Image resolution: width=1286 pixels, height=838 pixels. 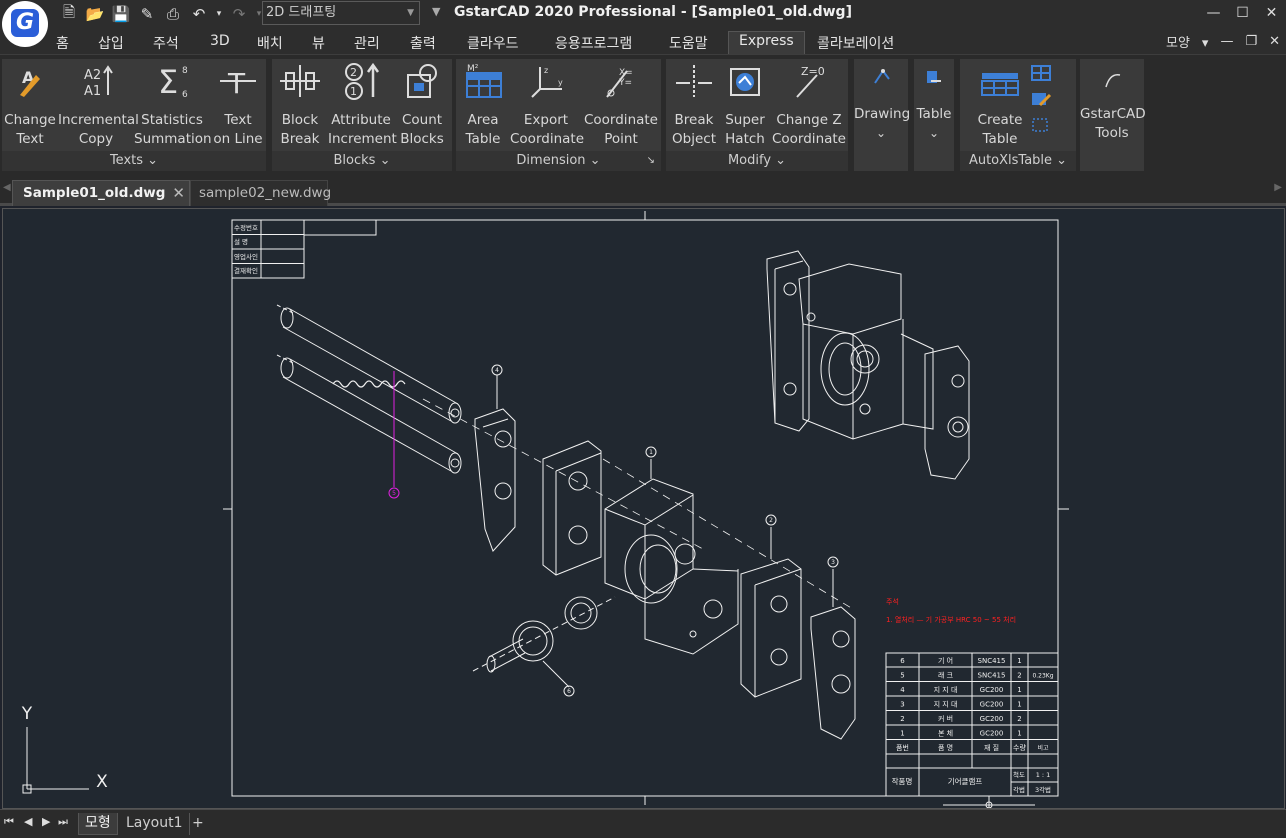 What do you see at coordinates (1019, 789) in the screenshot?
I see `projection-label: 각법` at bounding box center [1019, 789].